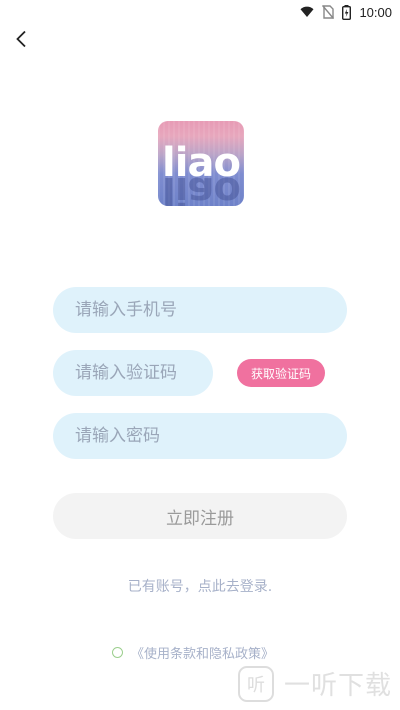 This screenshot has width=400, height=710. Describe the element at coordinates (307, 12) in the screenshot. I see `wifi-icon` at that location.